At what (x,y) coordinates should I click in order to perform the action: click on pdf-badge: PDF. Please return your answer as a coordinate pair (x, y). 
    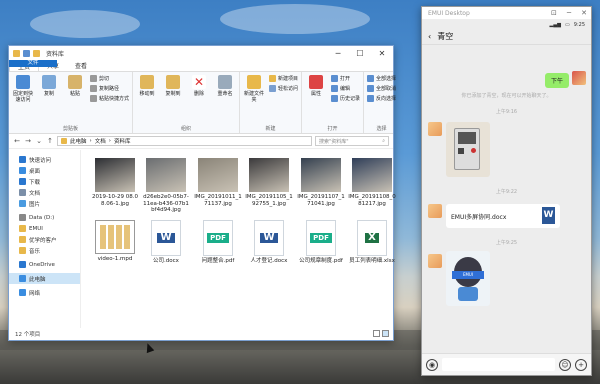
    Looking at the image, I should click on (218, 238).